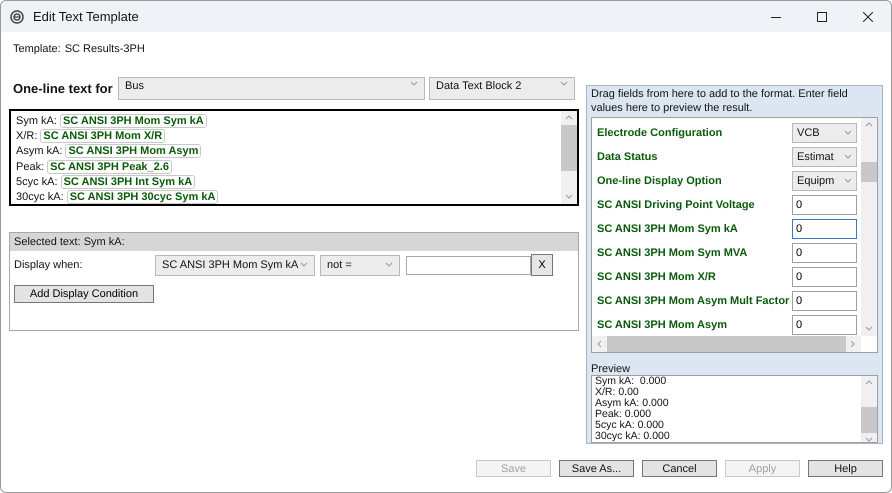 Image resolution: width=892 pixels, height=493 pixels. What do you see at coordinates (693, 301) in the screenshot?
I see `field-name: SC ANSI 3PH Mom Asym Mult Factor` at bounding box center [693, 301].